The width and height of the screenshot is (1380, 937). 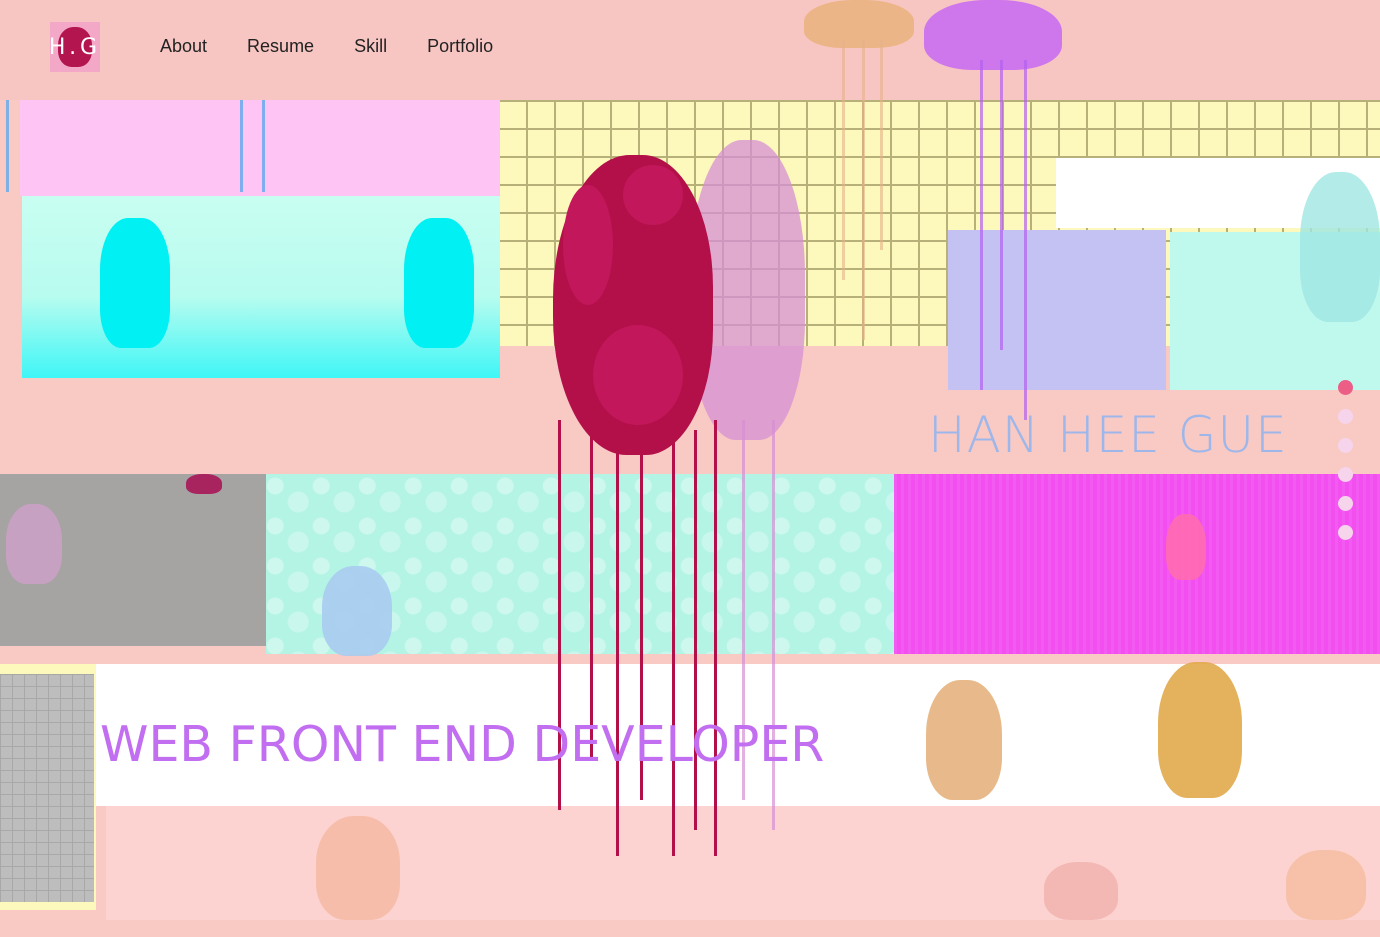 What do you see at coordinates (357, 611) in the screenshot?
I see `blue-heart-image` at bounding box center [357, 611].